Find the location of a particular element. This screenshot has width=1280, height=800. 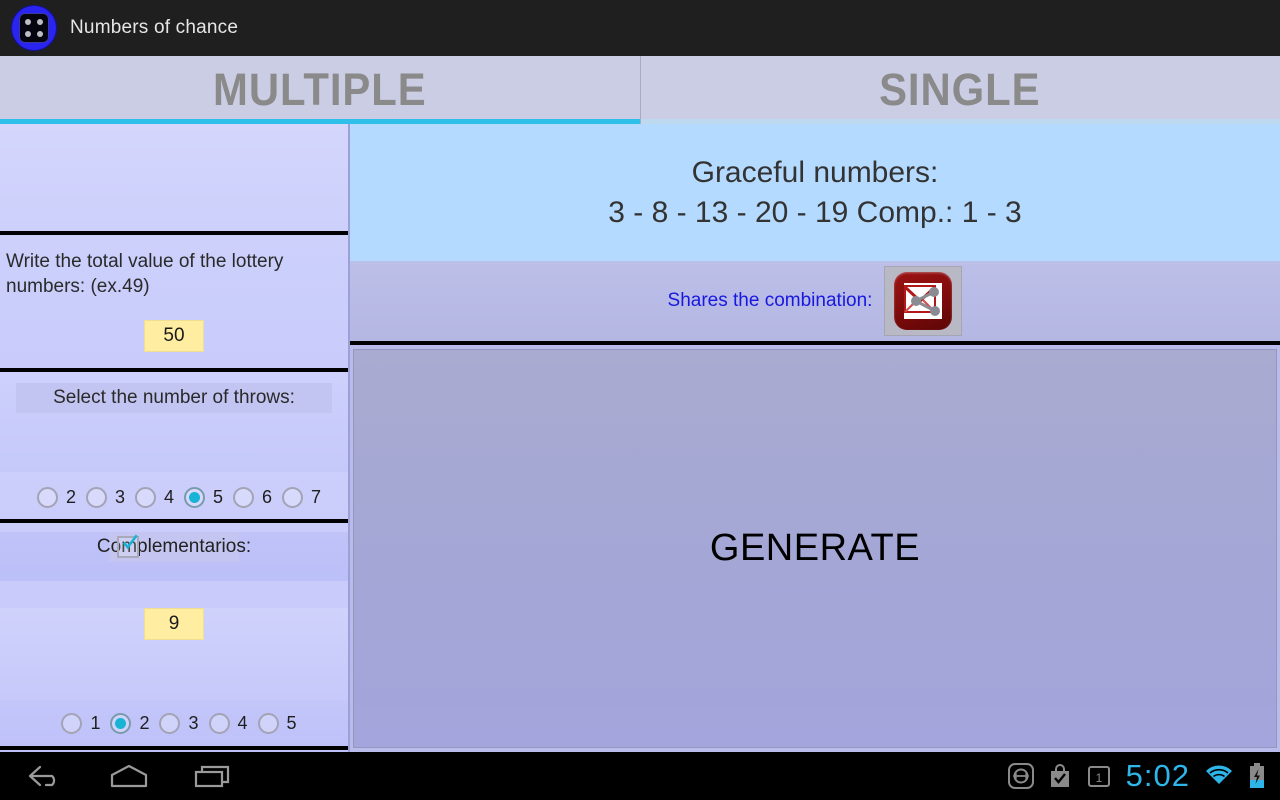

complementary-radio-3: 3 is located at coordinates (174, 723).